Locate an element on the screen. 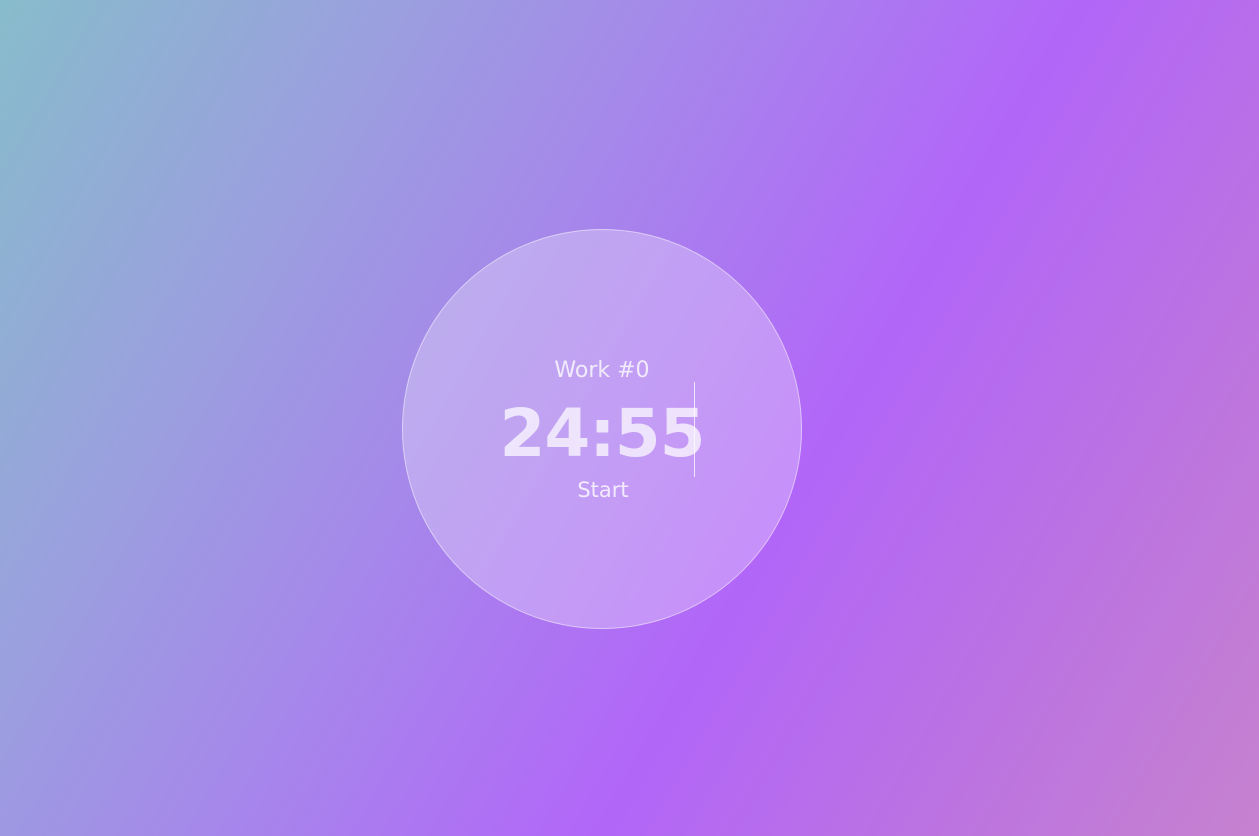 This screenshot has width=1259, height=836. start-button: Start is located at coordinates (603, 490).